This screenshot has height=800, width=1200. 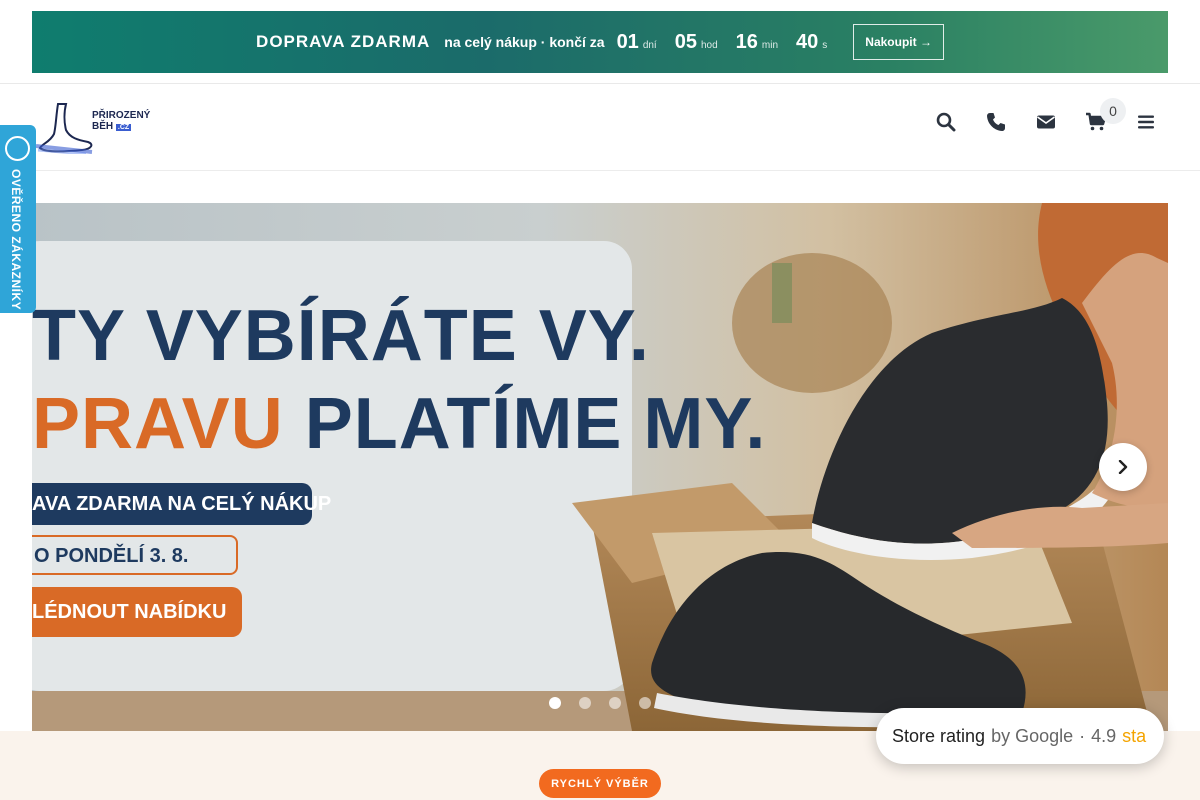 I want to click on search-icon, so click(x=946, y=122).